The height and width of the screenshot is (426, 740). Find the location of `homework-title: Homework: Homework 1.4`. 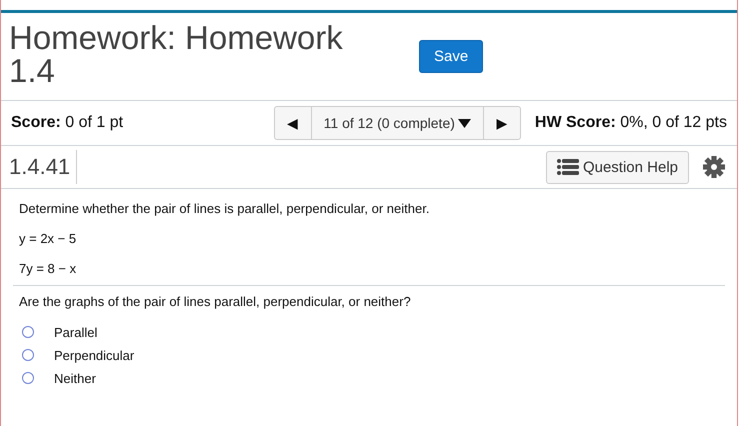

homework-title: Homework: Homework 1.4 is located at coordinates (176, 54).